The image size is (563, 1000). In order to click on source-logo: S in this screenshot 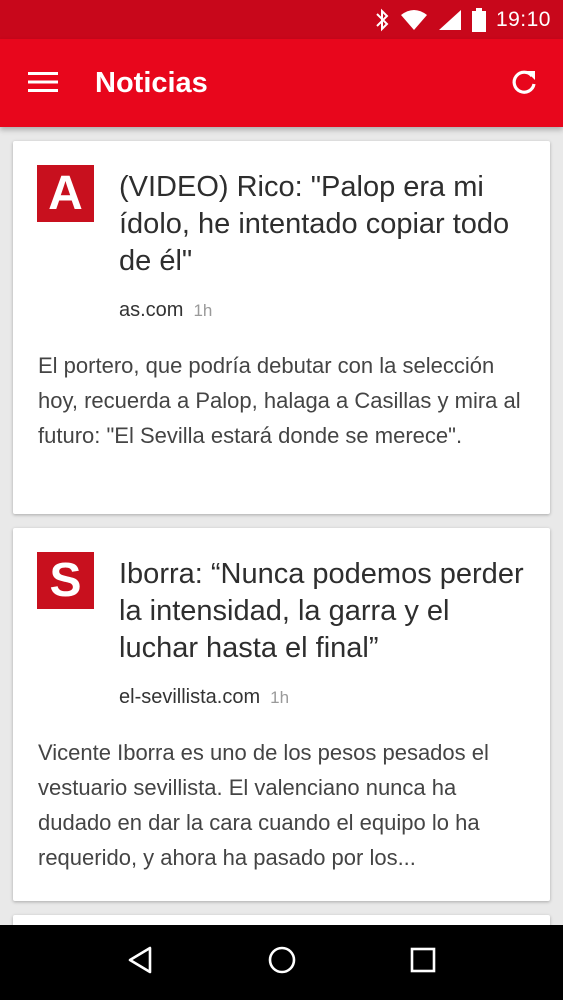, I will do `click(65, 580)`.